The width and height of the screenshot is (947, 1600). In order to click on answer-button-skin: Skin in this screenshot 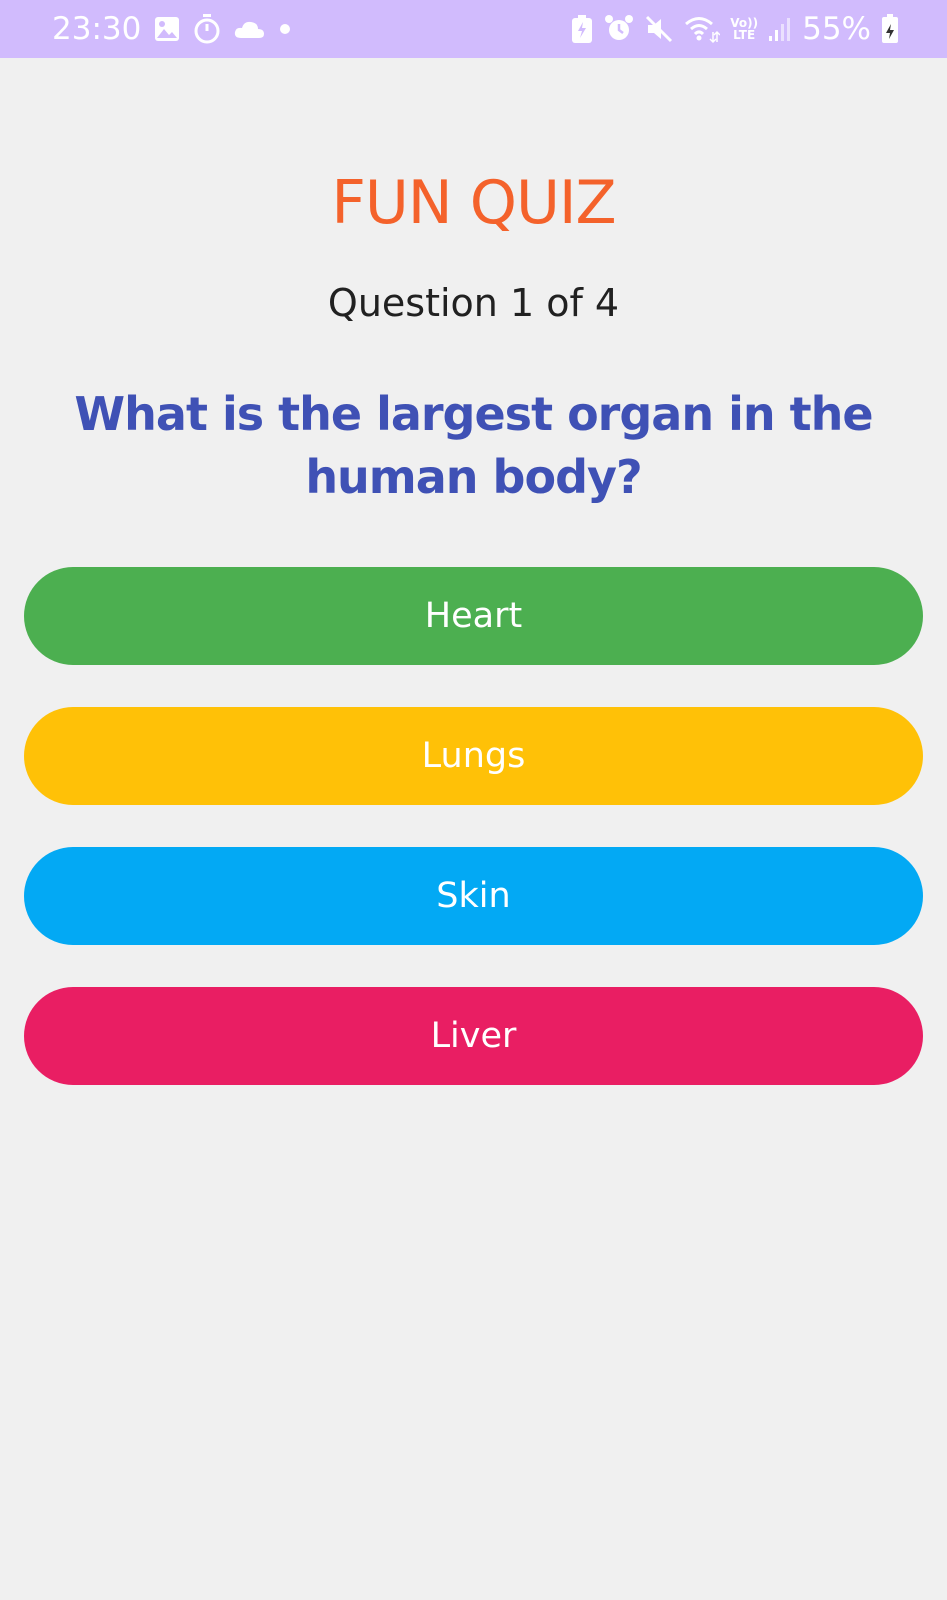, I will do `click(473, 896)`.